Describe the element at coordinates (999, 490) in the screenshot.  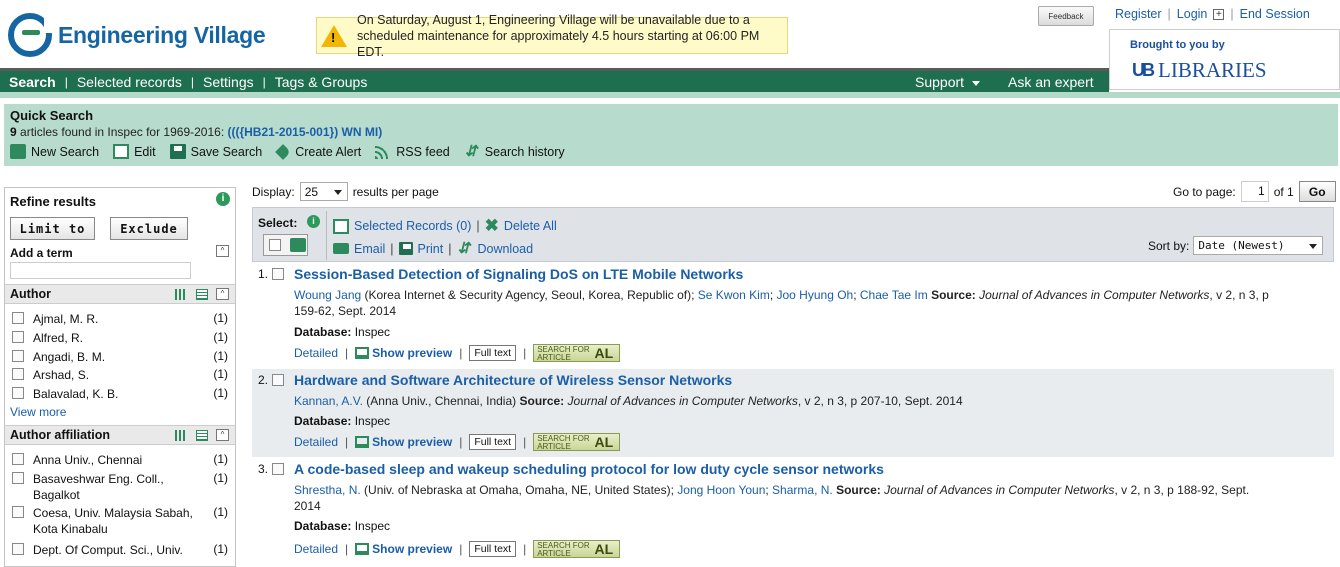
I see `journal-name: Journal of Advances in Computer Networks` at that location.